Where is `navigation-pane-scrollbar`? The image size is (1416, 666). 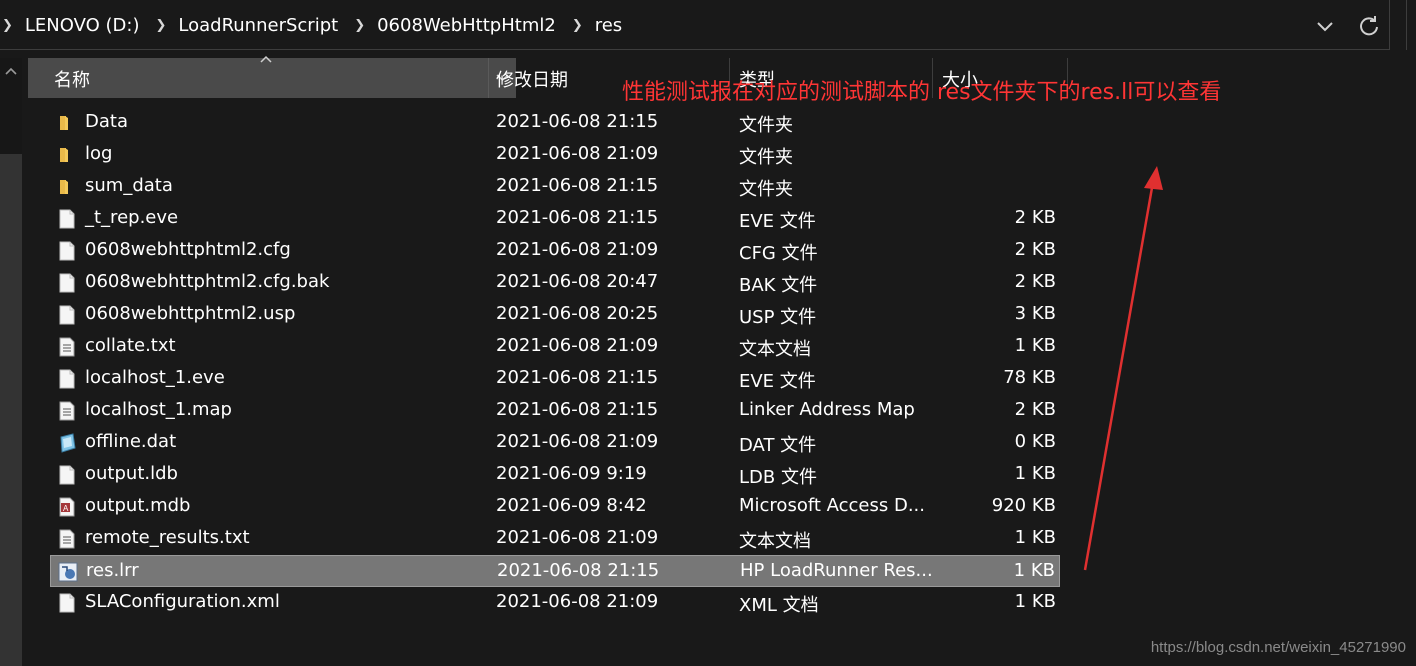
navigation-pane-scrollbar is located at coordinates (11, 362).